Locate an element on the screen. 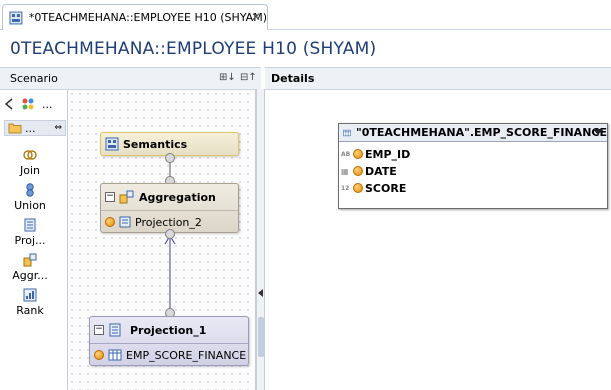 The image size is (611, 390). column-name: SCORE is located at coordinates (386, 188).